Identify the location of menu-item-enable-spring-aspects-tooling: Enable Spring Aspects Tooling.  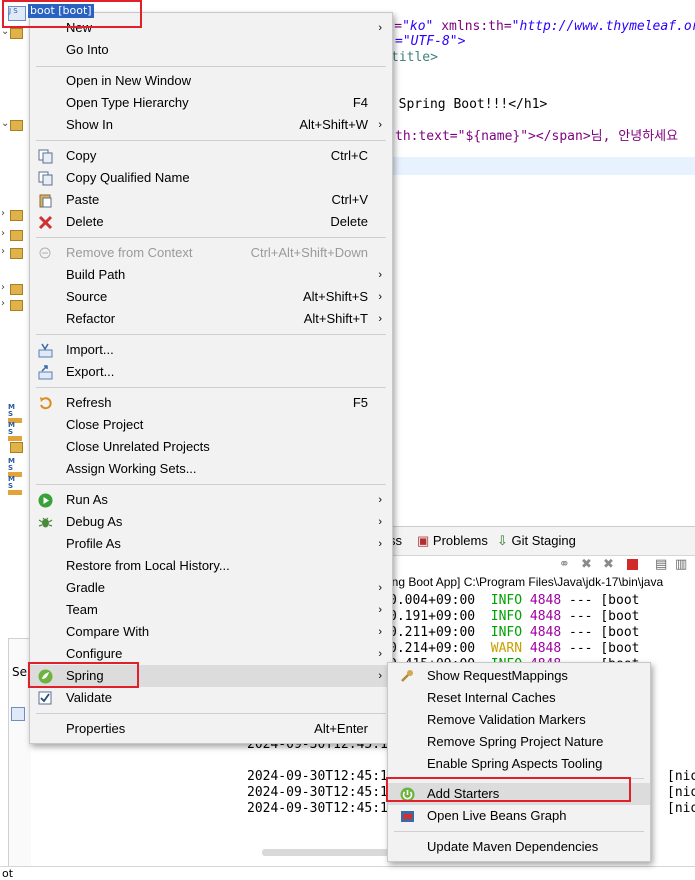
(519, 764).